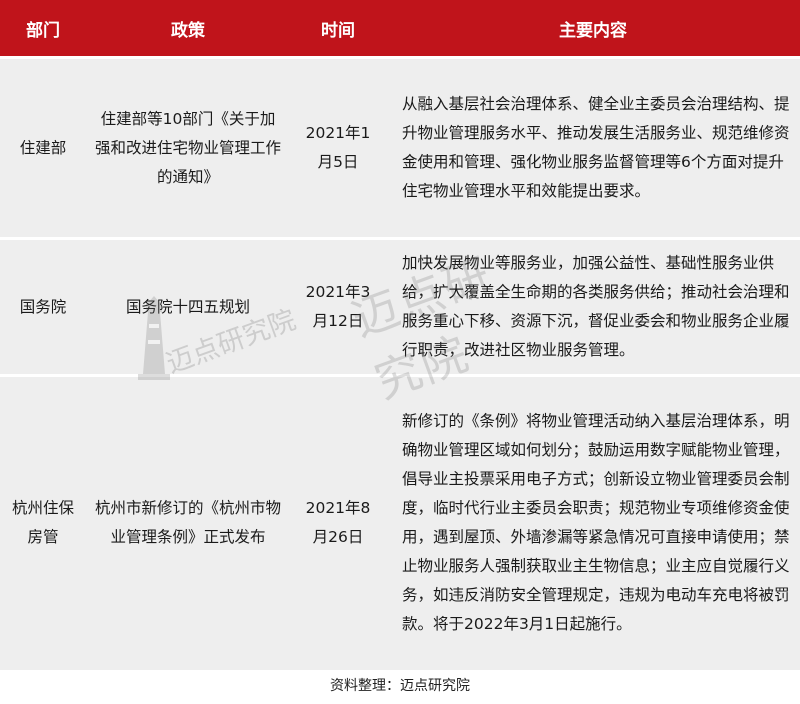 The width and height of the screenshot is (800, 704). I want to click on cell-date: 2021年1月5日, so click(338, 147).